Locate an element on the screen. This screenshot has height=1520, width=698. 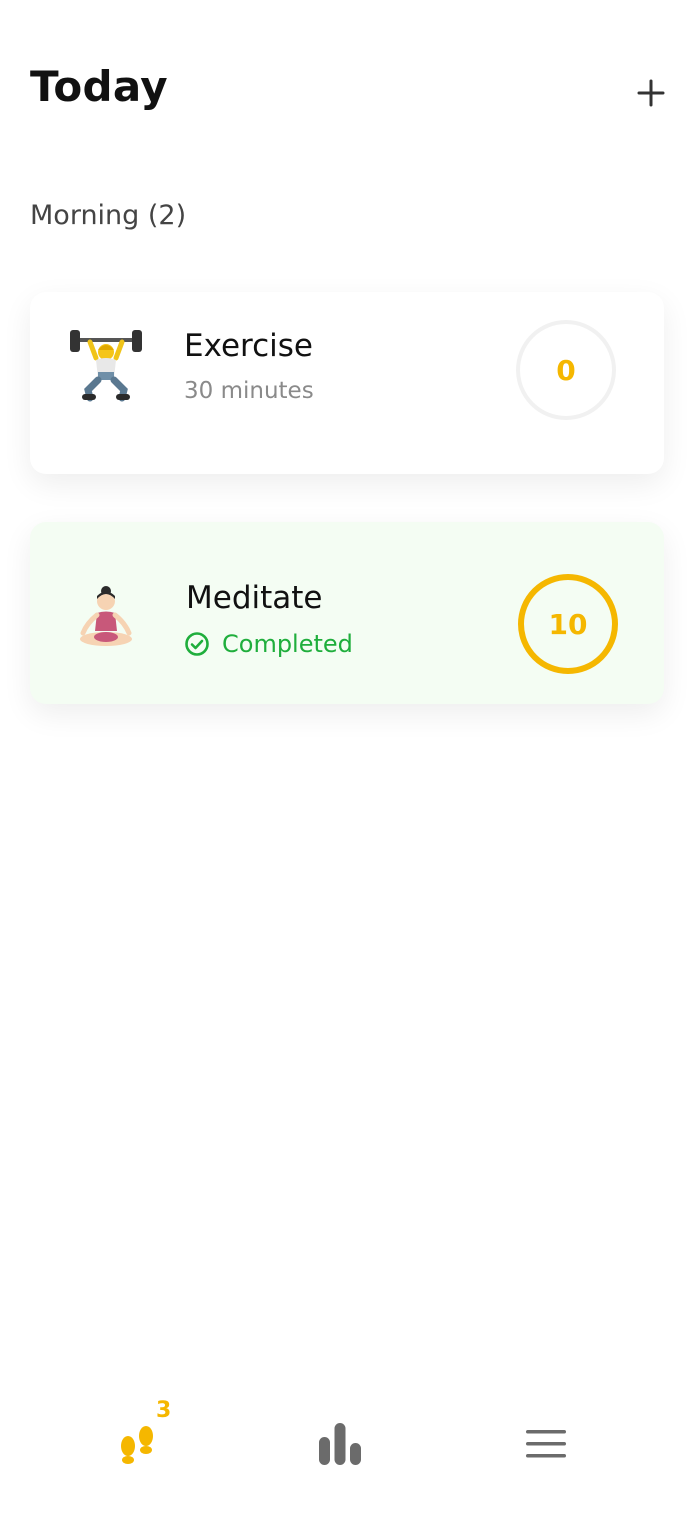
nav-habits-tab: 3 is located at coordinates (138, 1441).